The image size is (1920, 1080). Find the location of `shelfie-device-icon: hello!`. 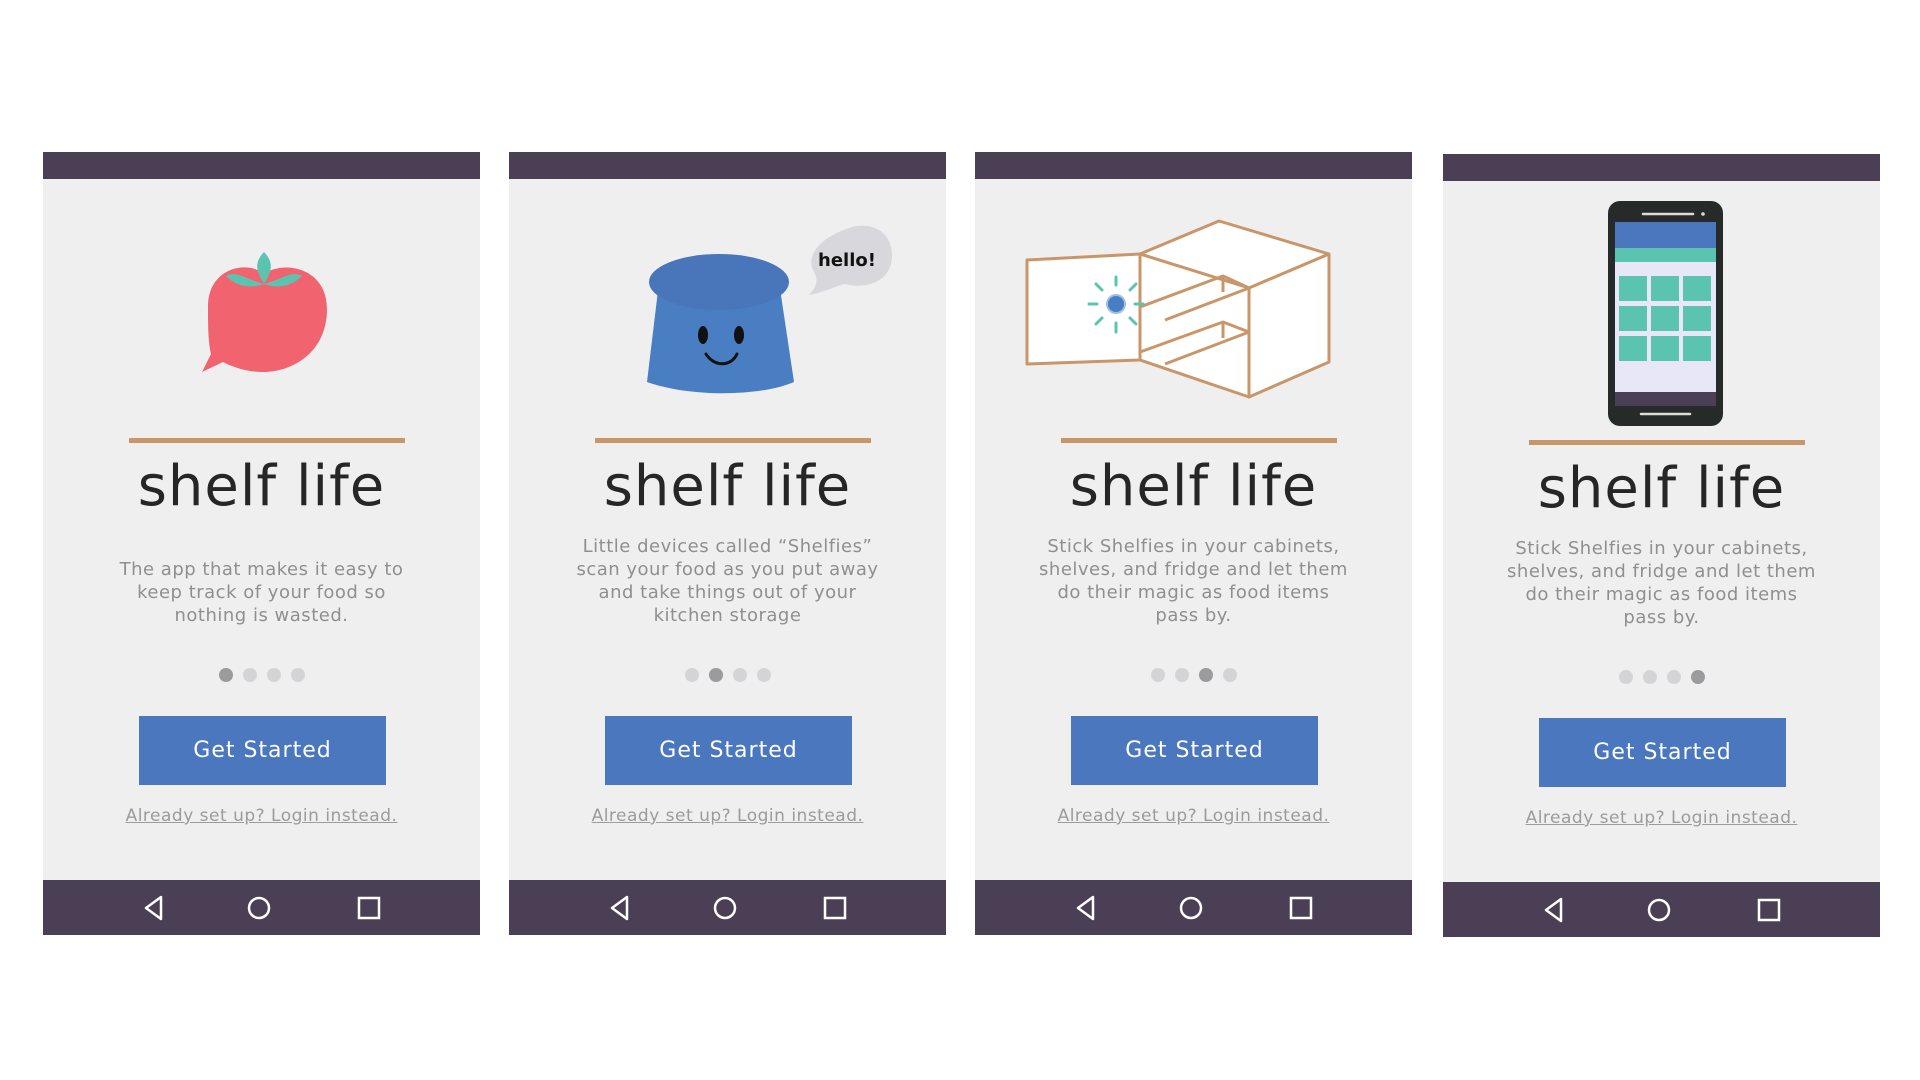

shelfie-device-icon: hello! is located at coordinates (727, 312).